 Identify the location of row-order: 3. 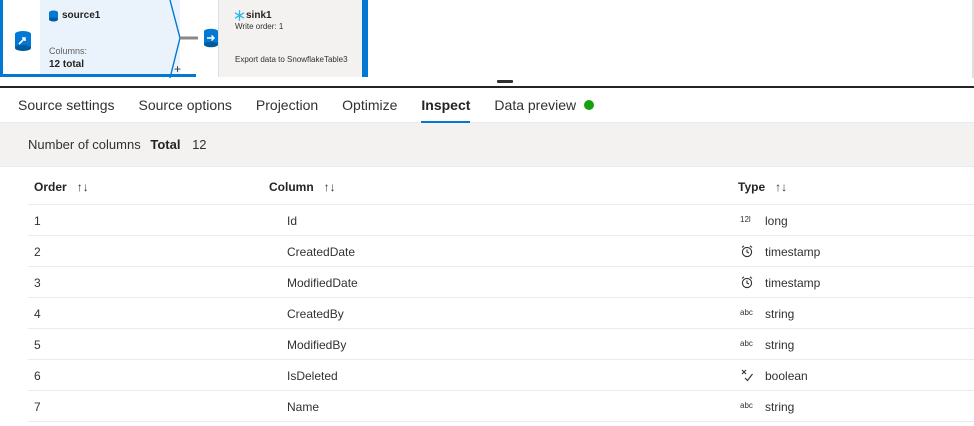
(37, 283).